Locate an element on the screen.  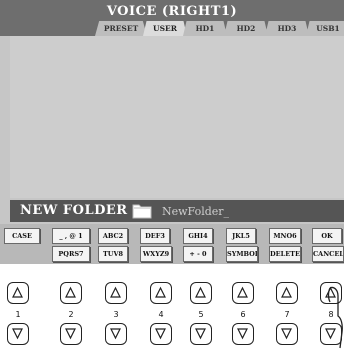
key-jkl5: JKL5 is located at coordinates (241, 236).